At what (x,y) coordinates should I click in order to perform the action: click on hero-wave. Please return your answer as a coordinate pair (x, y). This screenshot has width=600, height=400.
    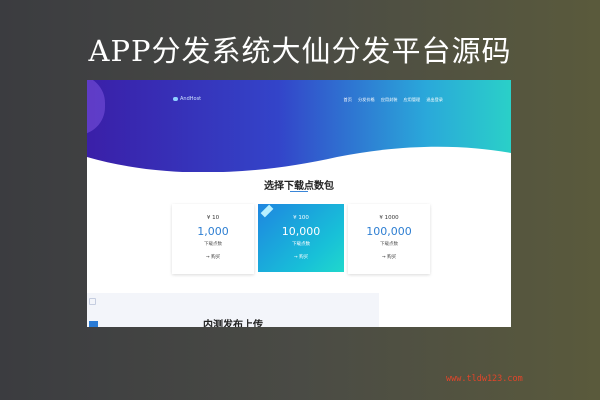
    Looking at the image, I should click on (299, 163).